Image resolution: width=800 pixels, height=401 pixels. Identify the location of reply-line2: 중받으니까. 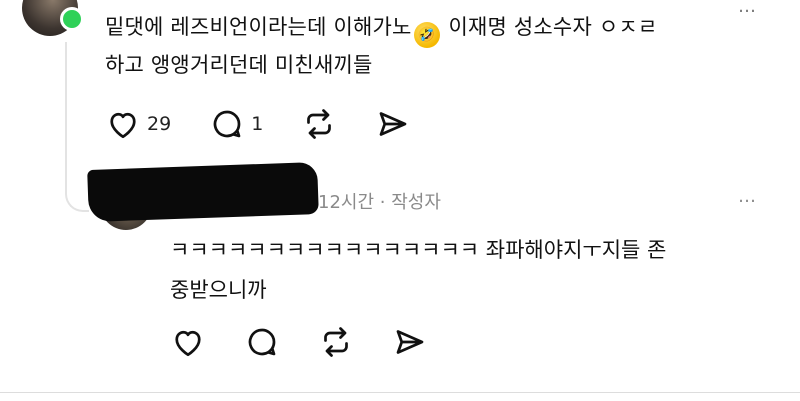
(218, 290).